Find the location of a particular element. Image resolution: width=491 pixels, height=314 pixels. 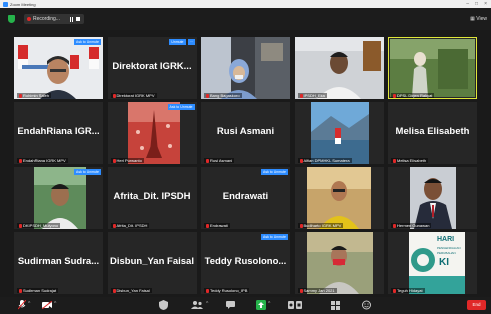

participant-name-label: Rohimin Saleh is located at coordinates (34, 95).